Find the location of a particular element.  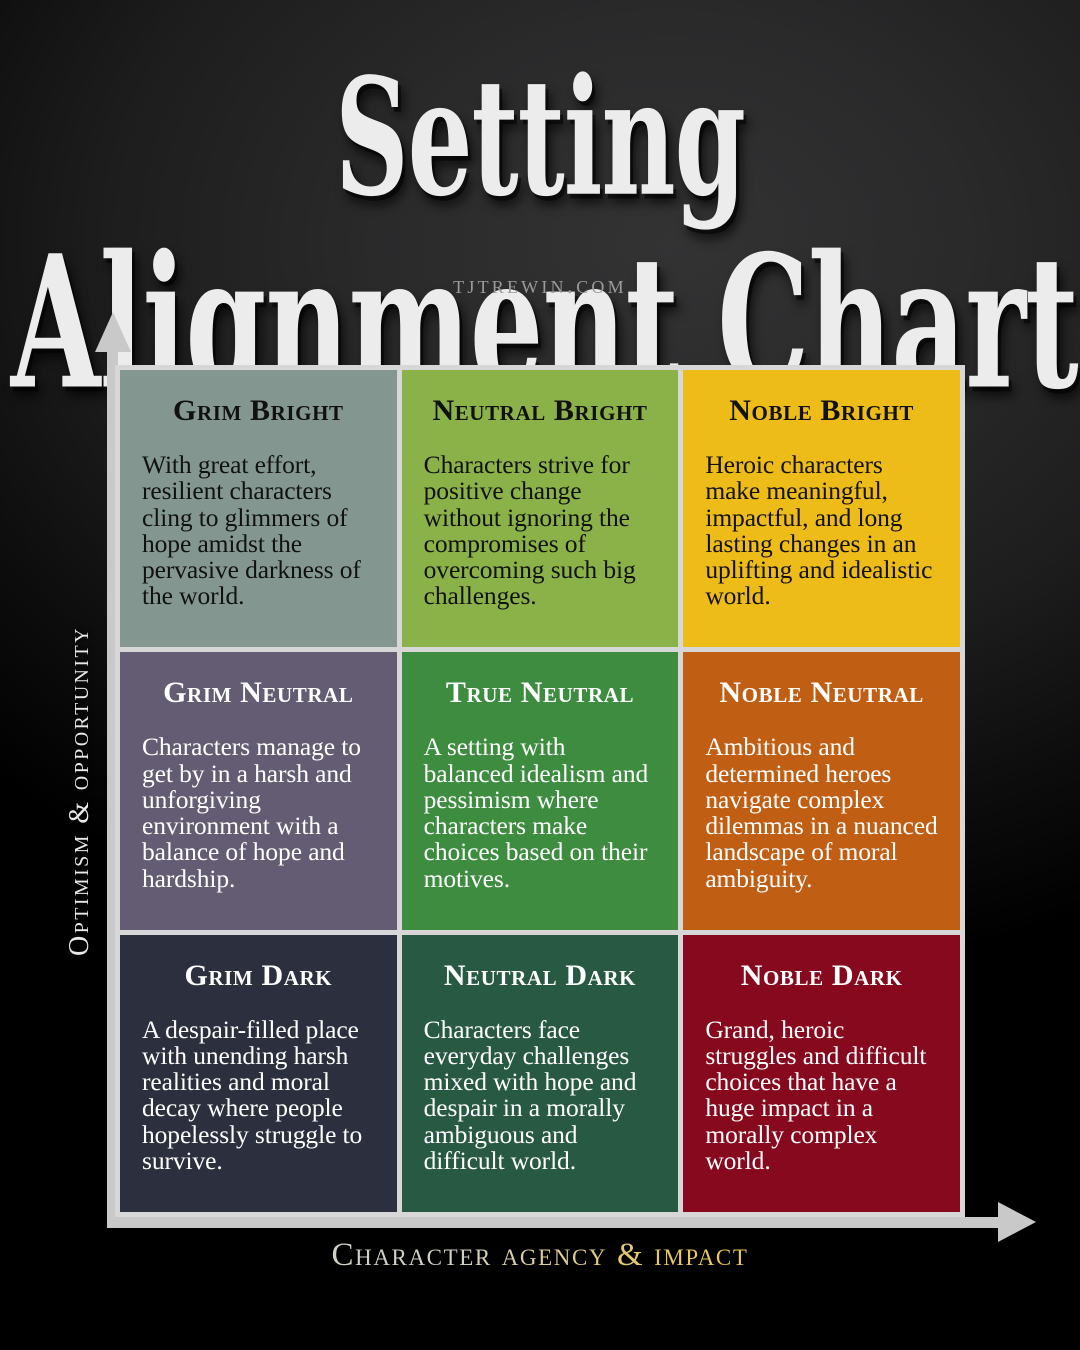

arrow-up-icon is located at coordinates (113, 332).